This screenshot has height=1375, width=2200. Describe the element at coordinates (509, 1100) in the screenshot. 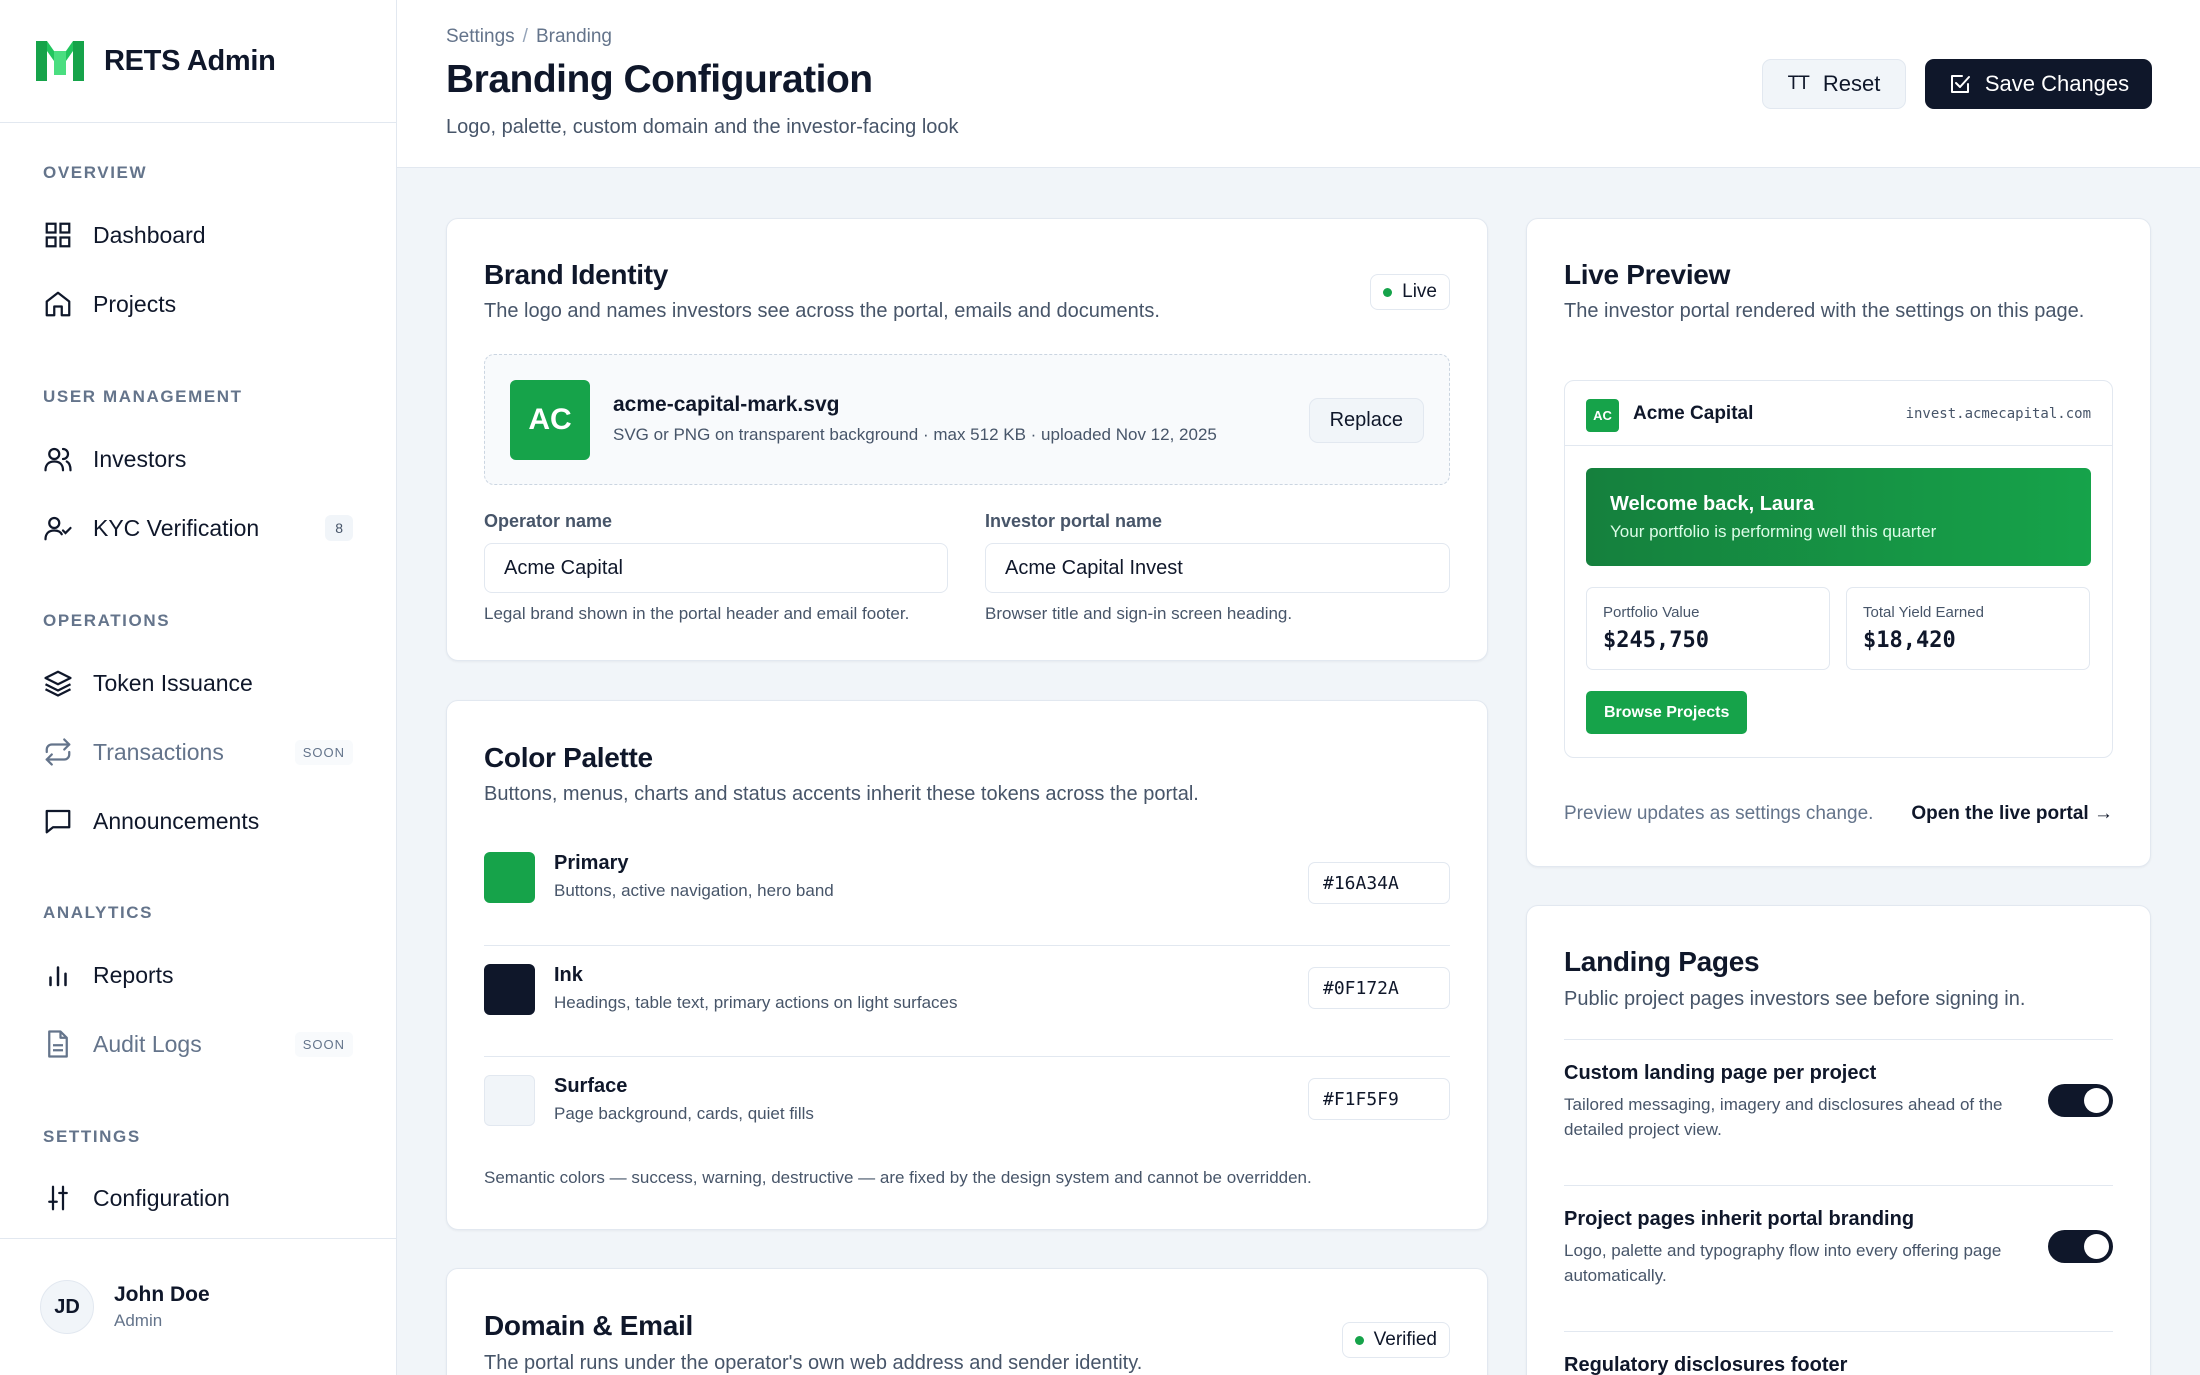

I see `color-swatch-surface` at that location.